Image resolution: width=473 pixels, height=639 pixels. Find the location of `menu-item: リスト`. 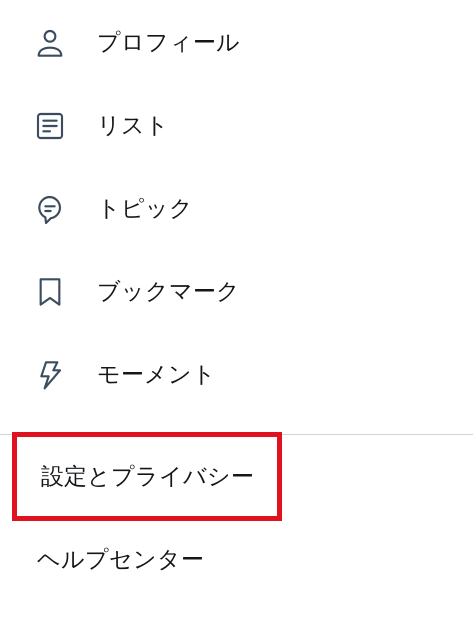

menu-item: リスト is located at coordinates (133, 125).